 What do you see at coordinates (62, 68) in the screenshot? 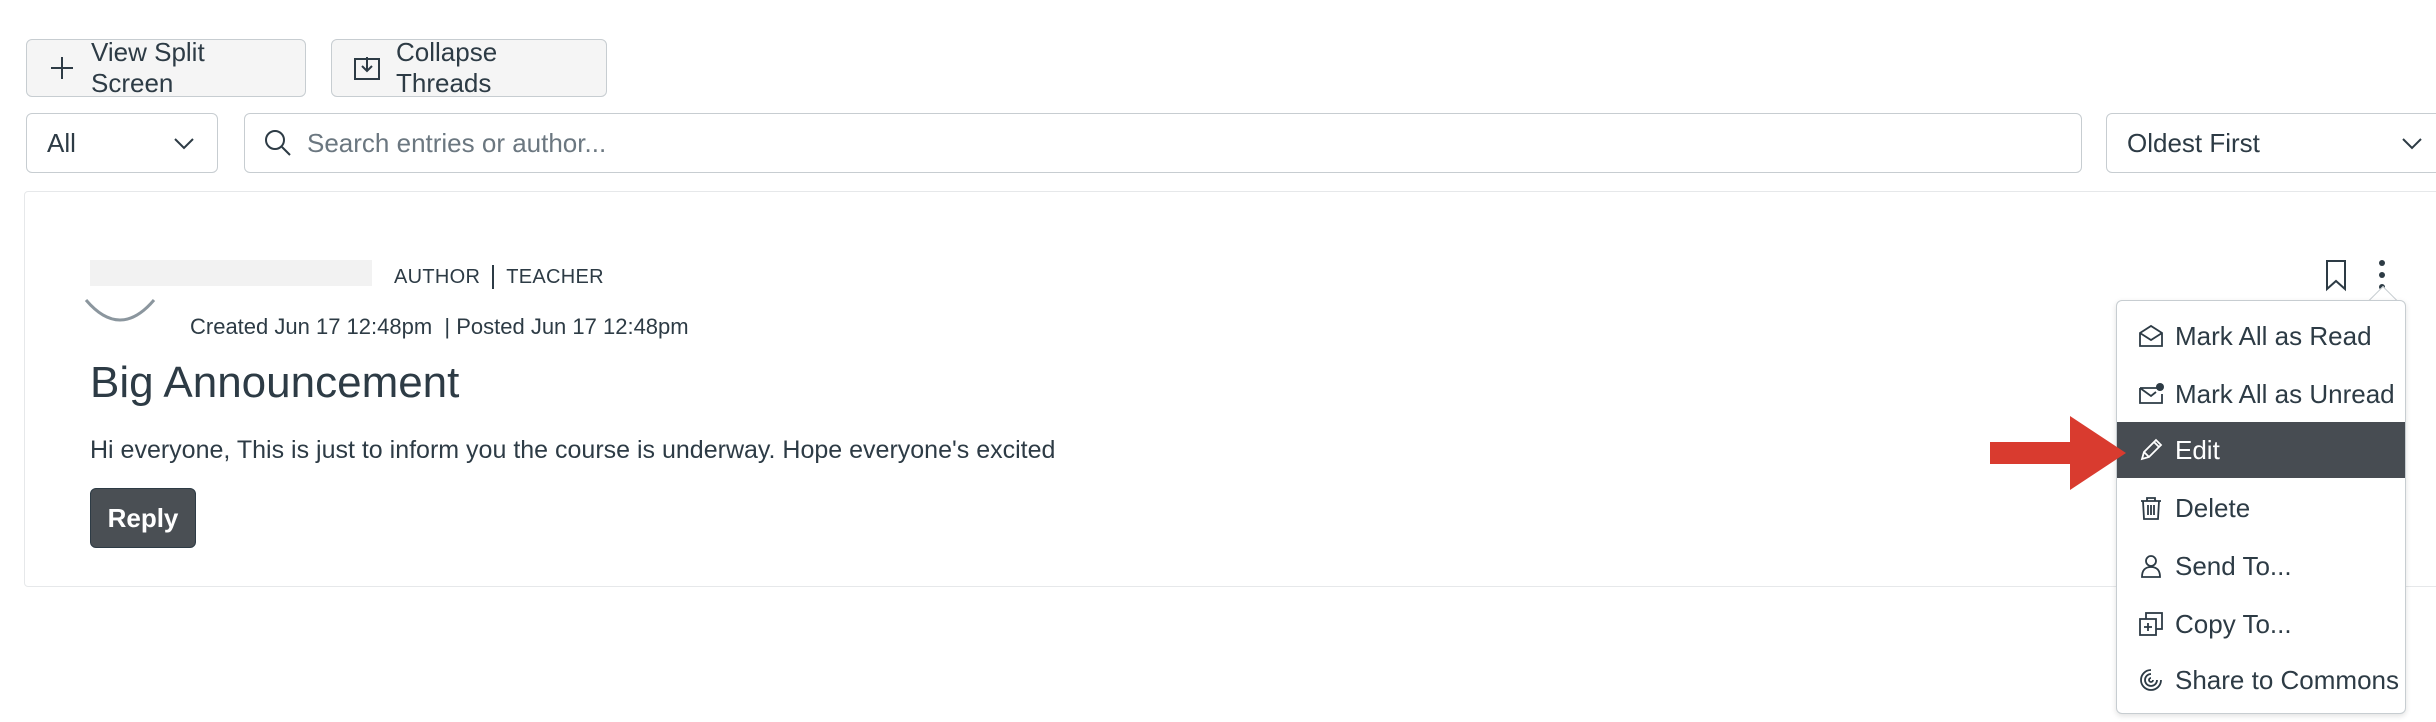
I see `plus-icon` at bounding box center [62, 68].